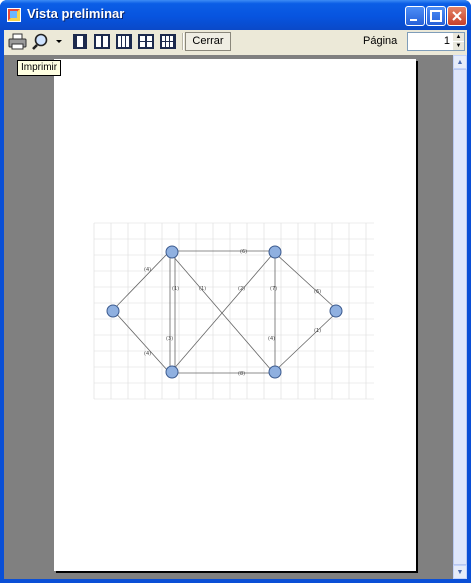  I want to click on four-pages-icon, so click(146, 41).